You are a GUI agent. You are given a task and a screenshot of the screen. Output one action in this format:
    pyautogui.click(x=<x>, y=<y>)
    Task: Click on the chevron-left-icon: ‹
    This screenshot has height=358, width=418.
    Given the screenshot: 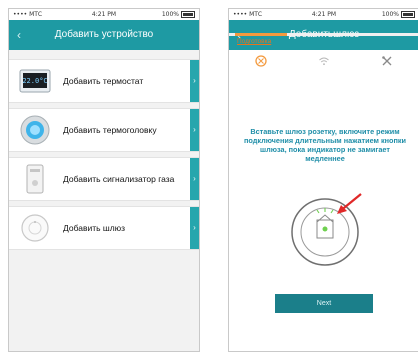 What is the action you would take?
    pyautogui.click(x=19, y=35)
    